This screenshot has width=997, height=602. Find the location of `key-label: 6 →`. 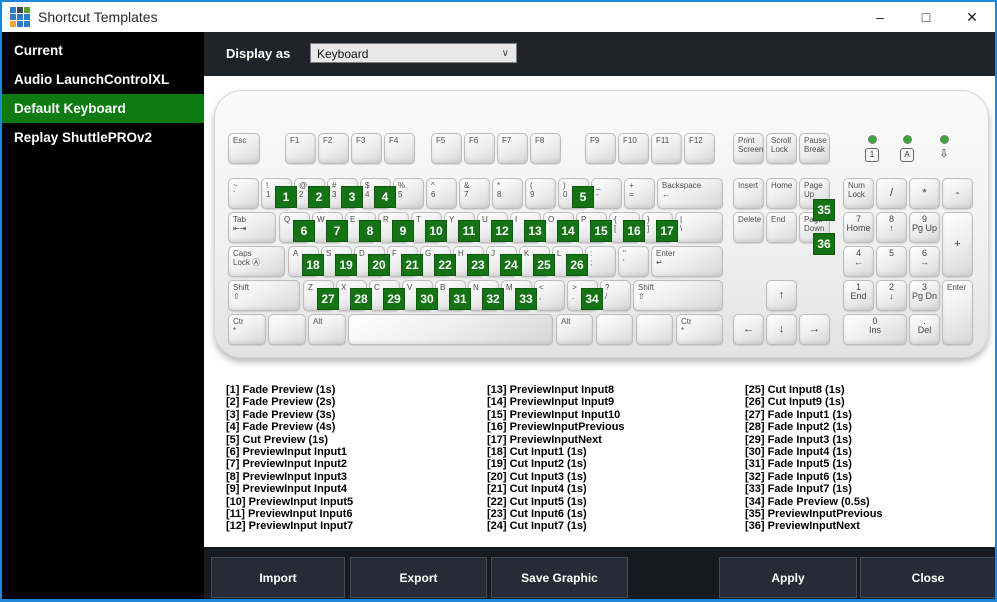

key-label: 6 → is located at coordinates (924, 257).